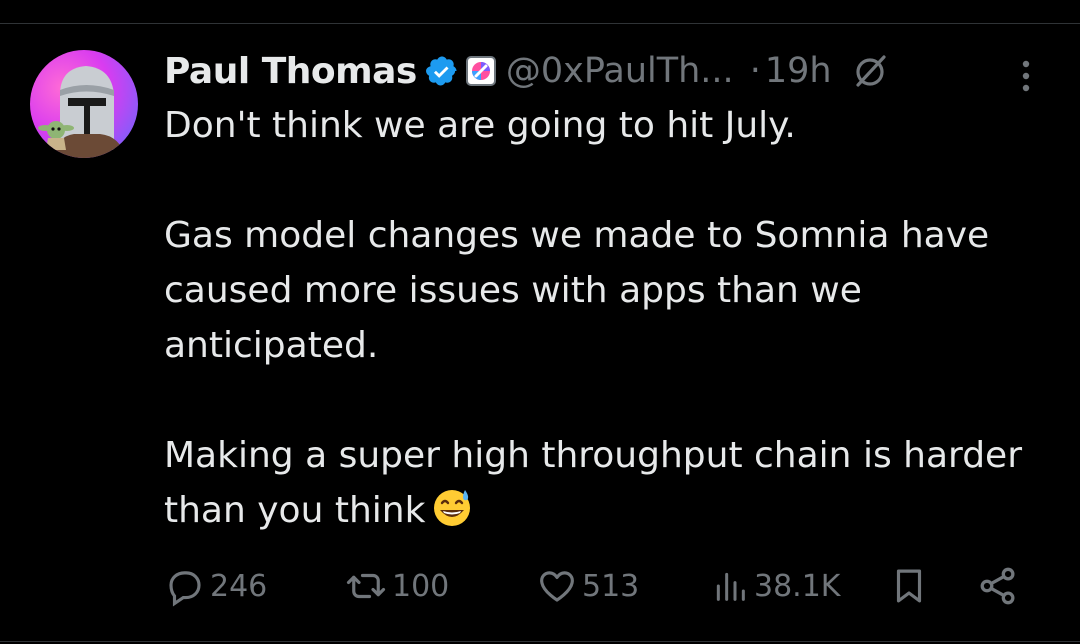 The width and height of the screenshot is (1080, 644). What do you see at coordinates (290, 71) in the screenshot?
I see `author-name: Paul Thomas` at bounding box center [290, 71].